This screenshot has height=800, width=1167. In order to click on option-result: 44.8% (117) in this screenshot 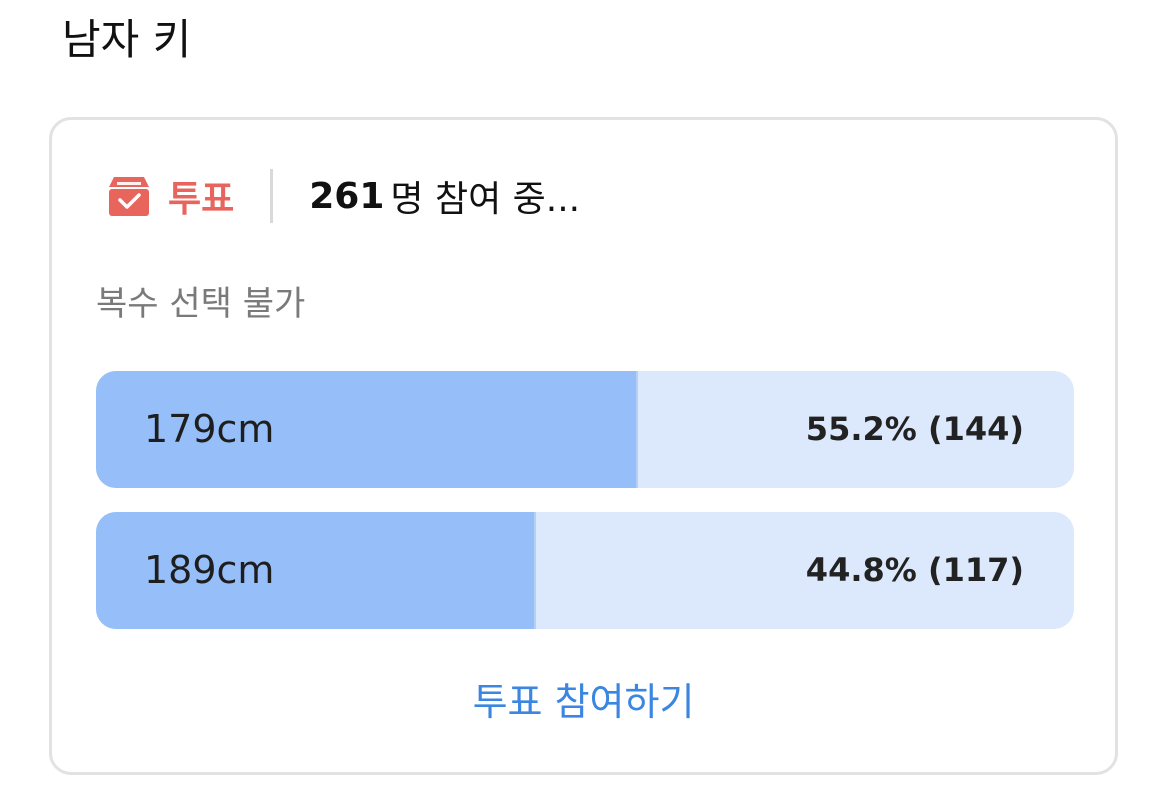, I will do `click(914, 570)`.